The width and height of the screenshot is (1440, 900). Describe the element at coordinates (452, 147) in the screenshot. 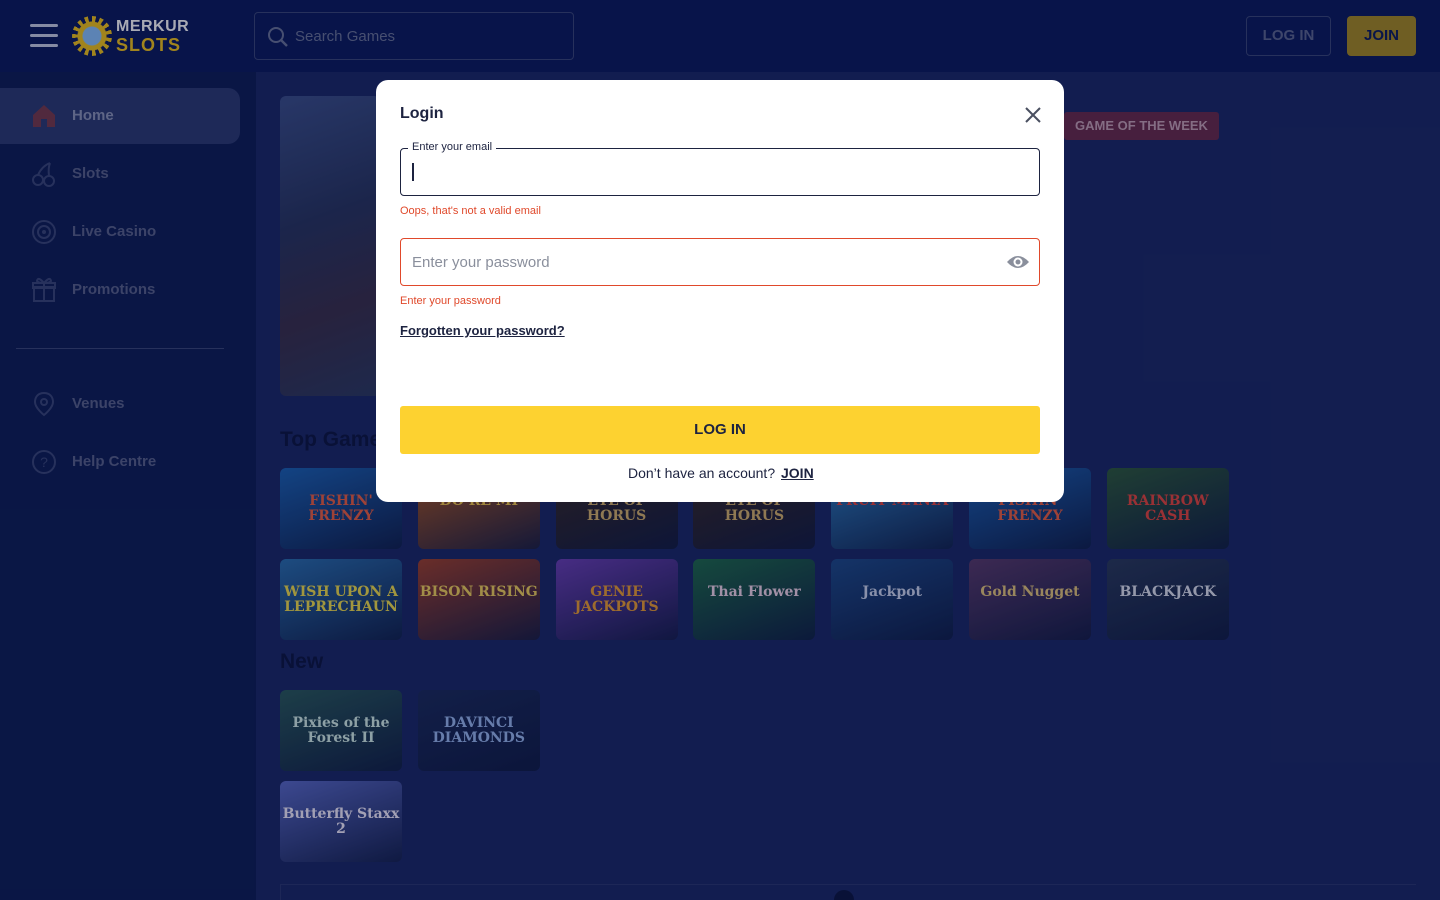

I see `email-field-label: Enter your email` at that location.